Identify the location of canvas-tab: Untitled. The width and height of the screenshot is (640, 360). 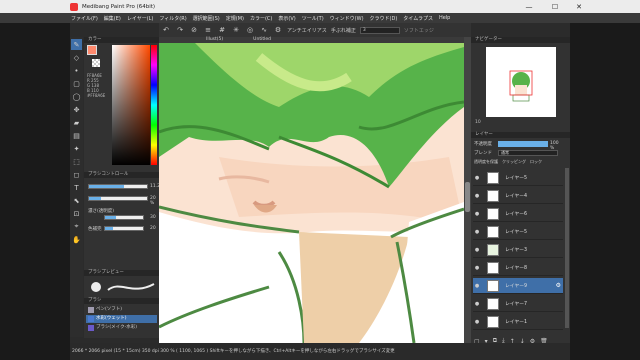
(262, 40).